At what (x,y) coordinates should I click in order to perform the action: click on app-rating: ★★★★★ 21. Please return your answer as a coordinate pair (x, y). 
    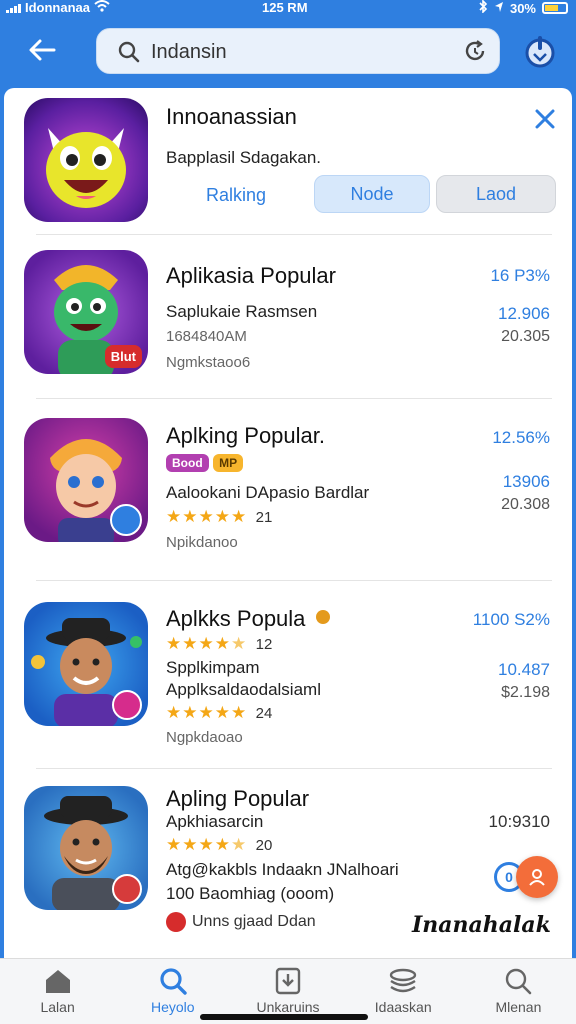
    Looking at the image, I should click on (219, 517).